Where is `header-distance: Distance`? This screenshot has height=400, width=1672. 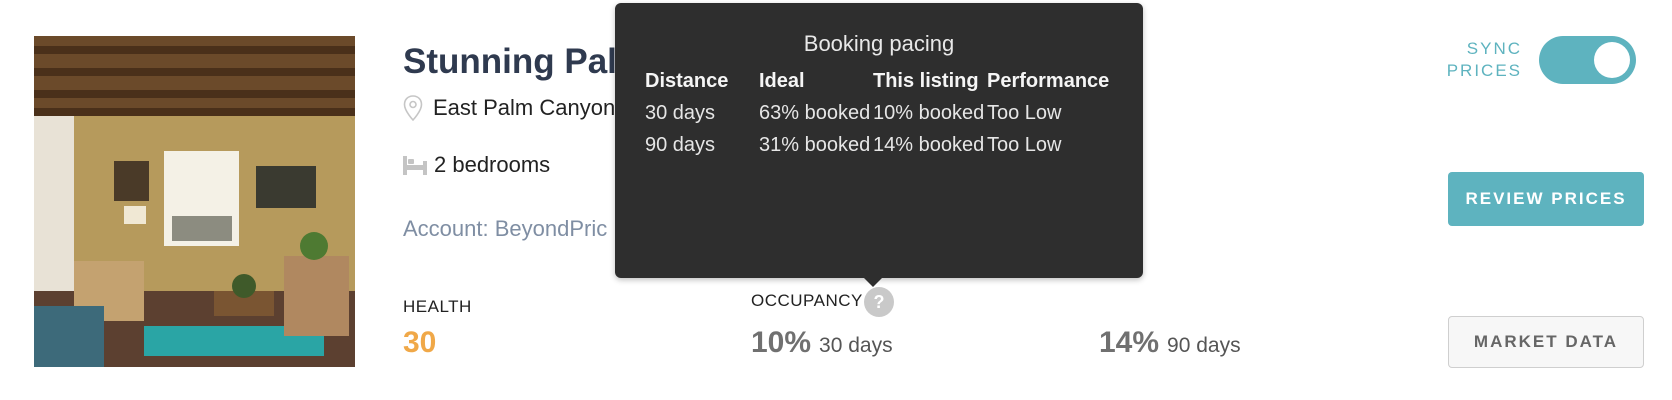 header-distance: Distance is located at coordinates (687, 81).